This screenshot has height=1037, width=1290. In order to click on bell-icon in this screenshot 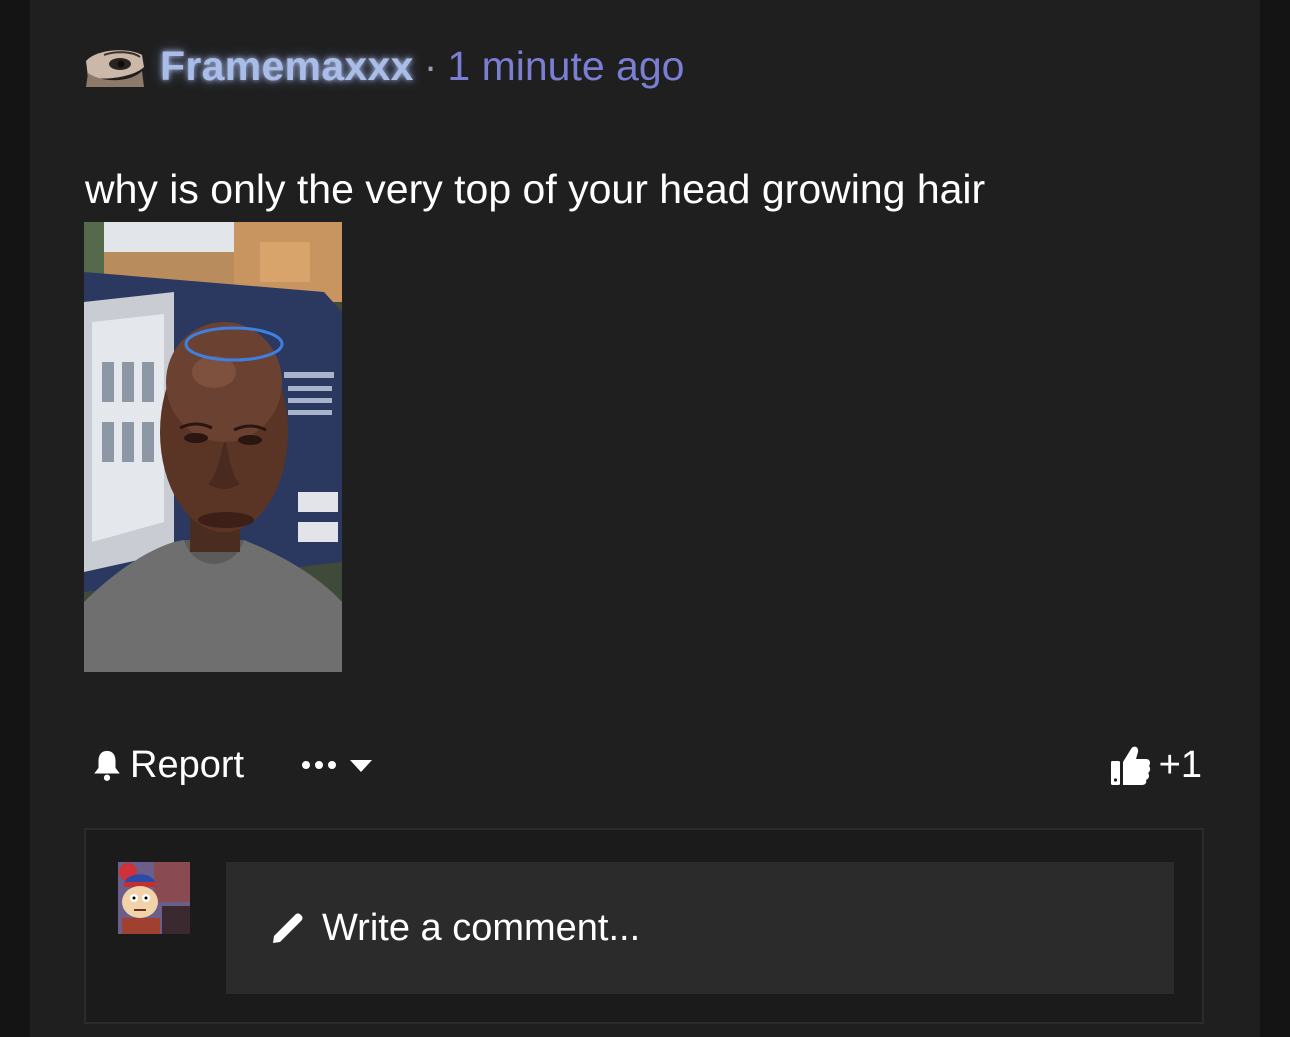, I will do `click(107, 765)`.